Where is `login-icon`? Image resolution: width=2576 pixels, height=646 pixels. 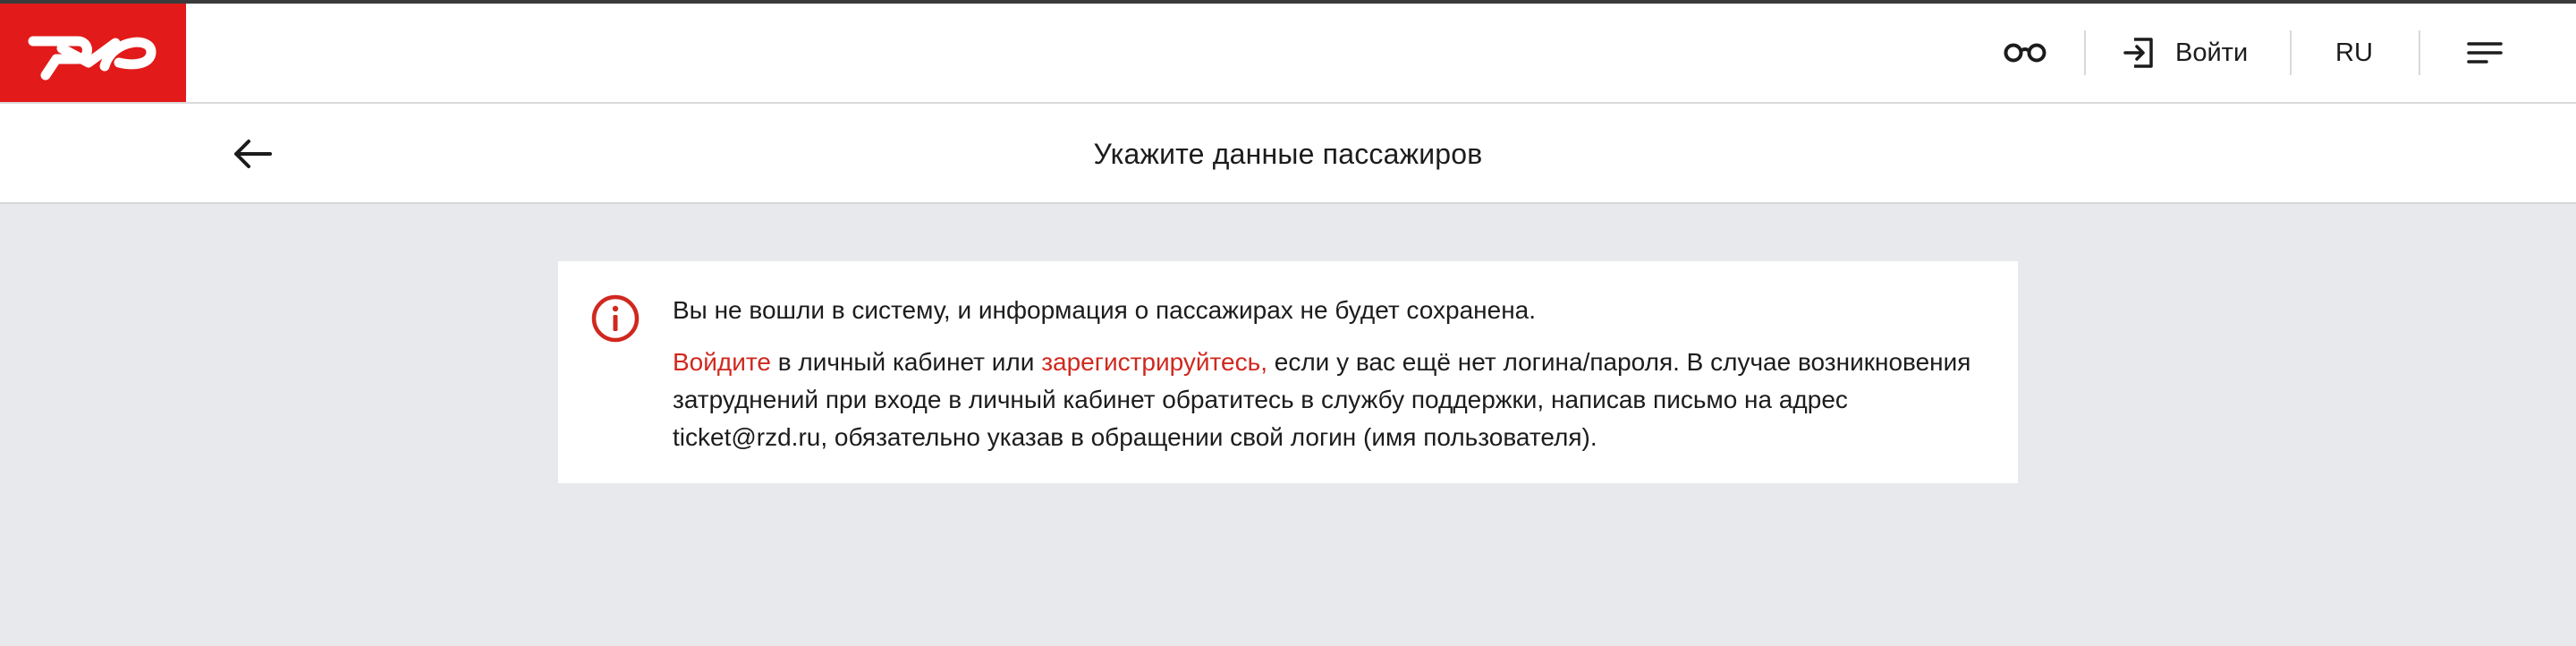
login-icon is located at coordinates (2138, 53).